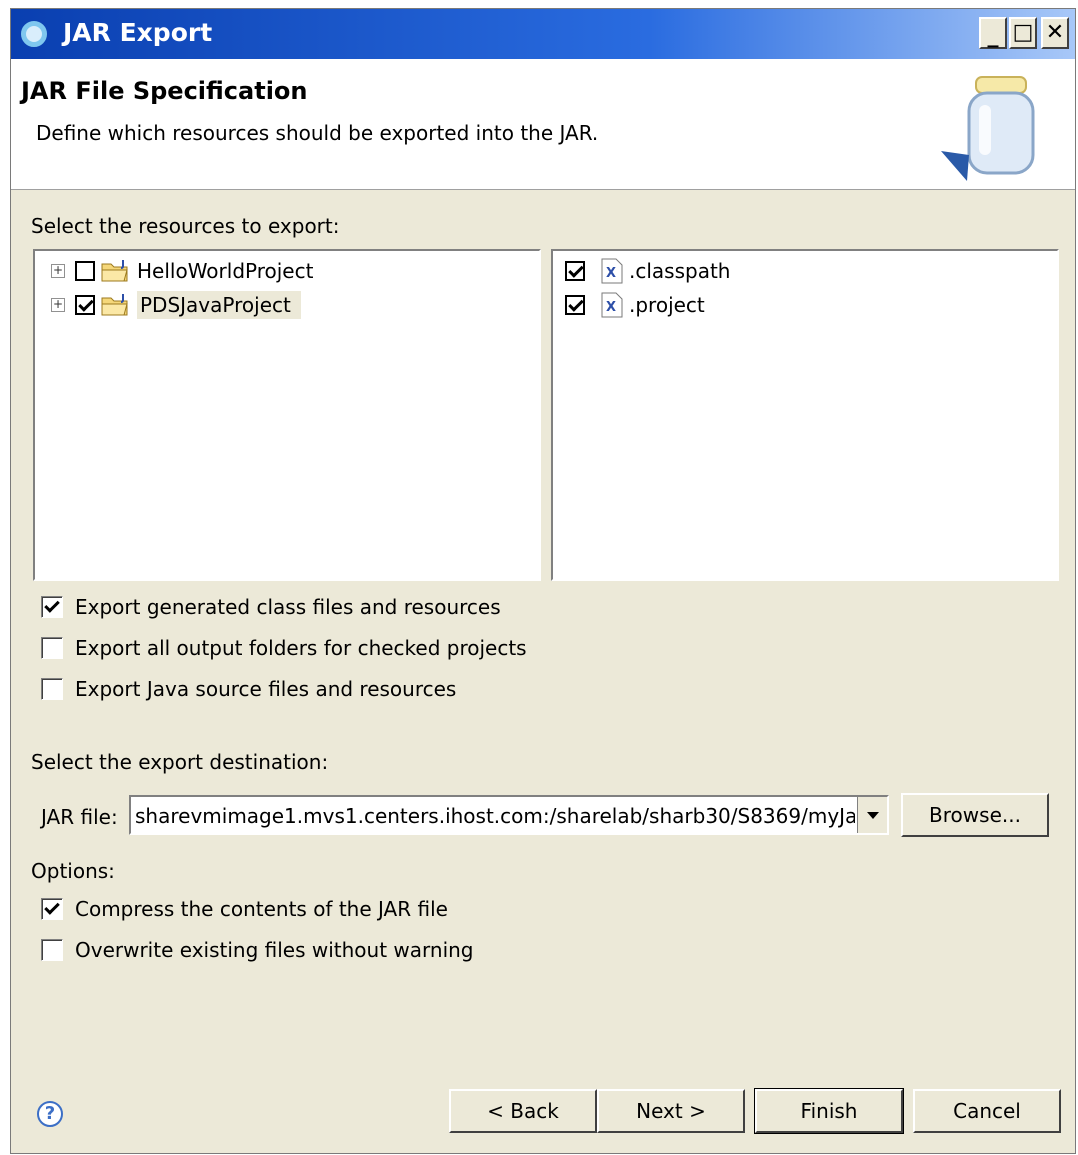 The height and width of the screenshot is (1155, 1078). What do you see at coordinates (993, 33) in the screenshot?
I see `minimize-button: _` at bounding box center [993, 33].